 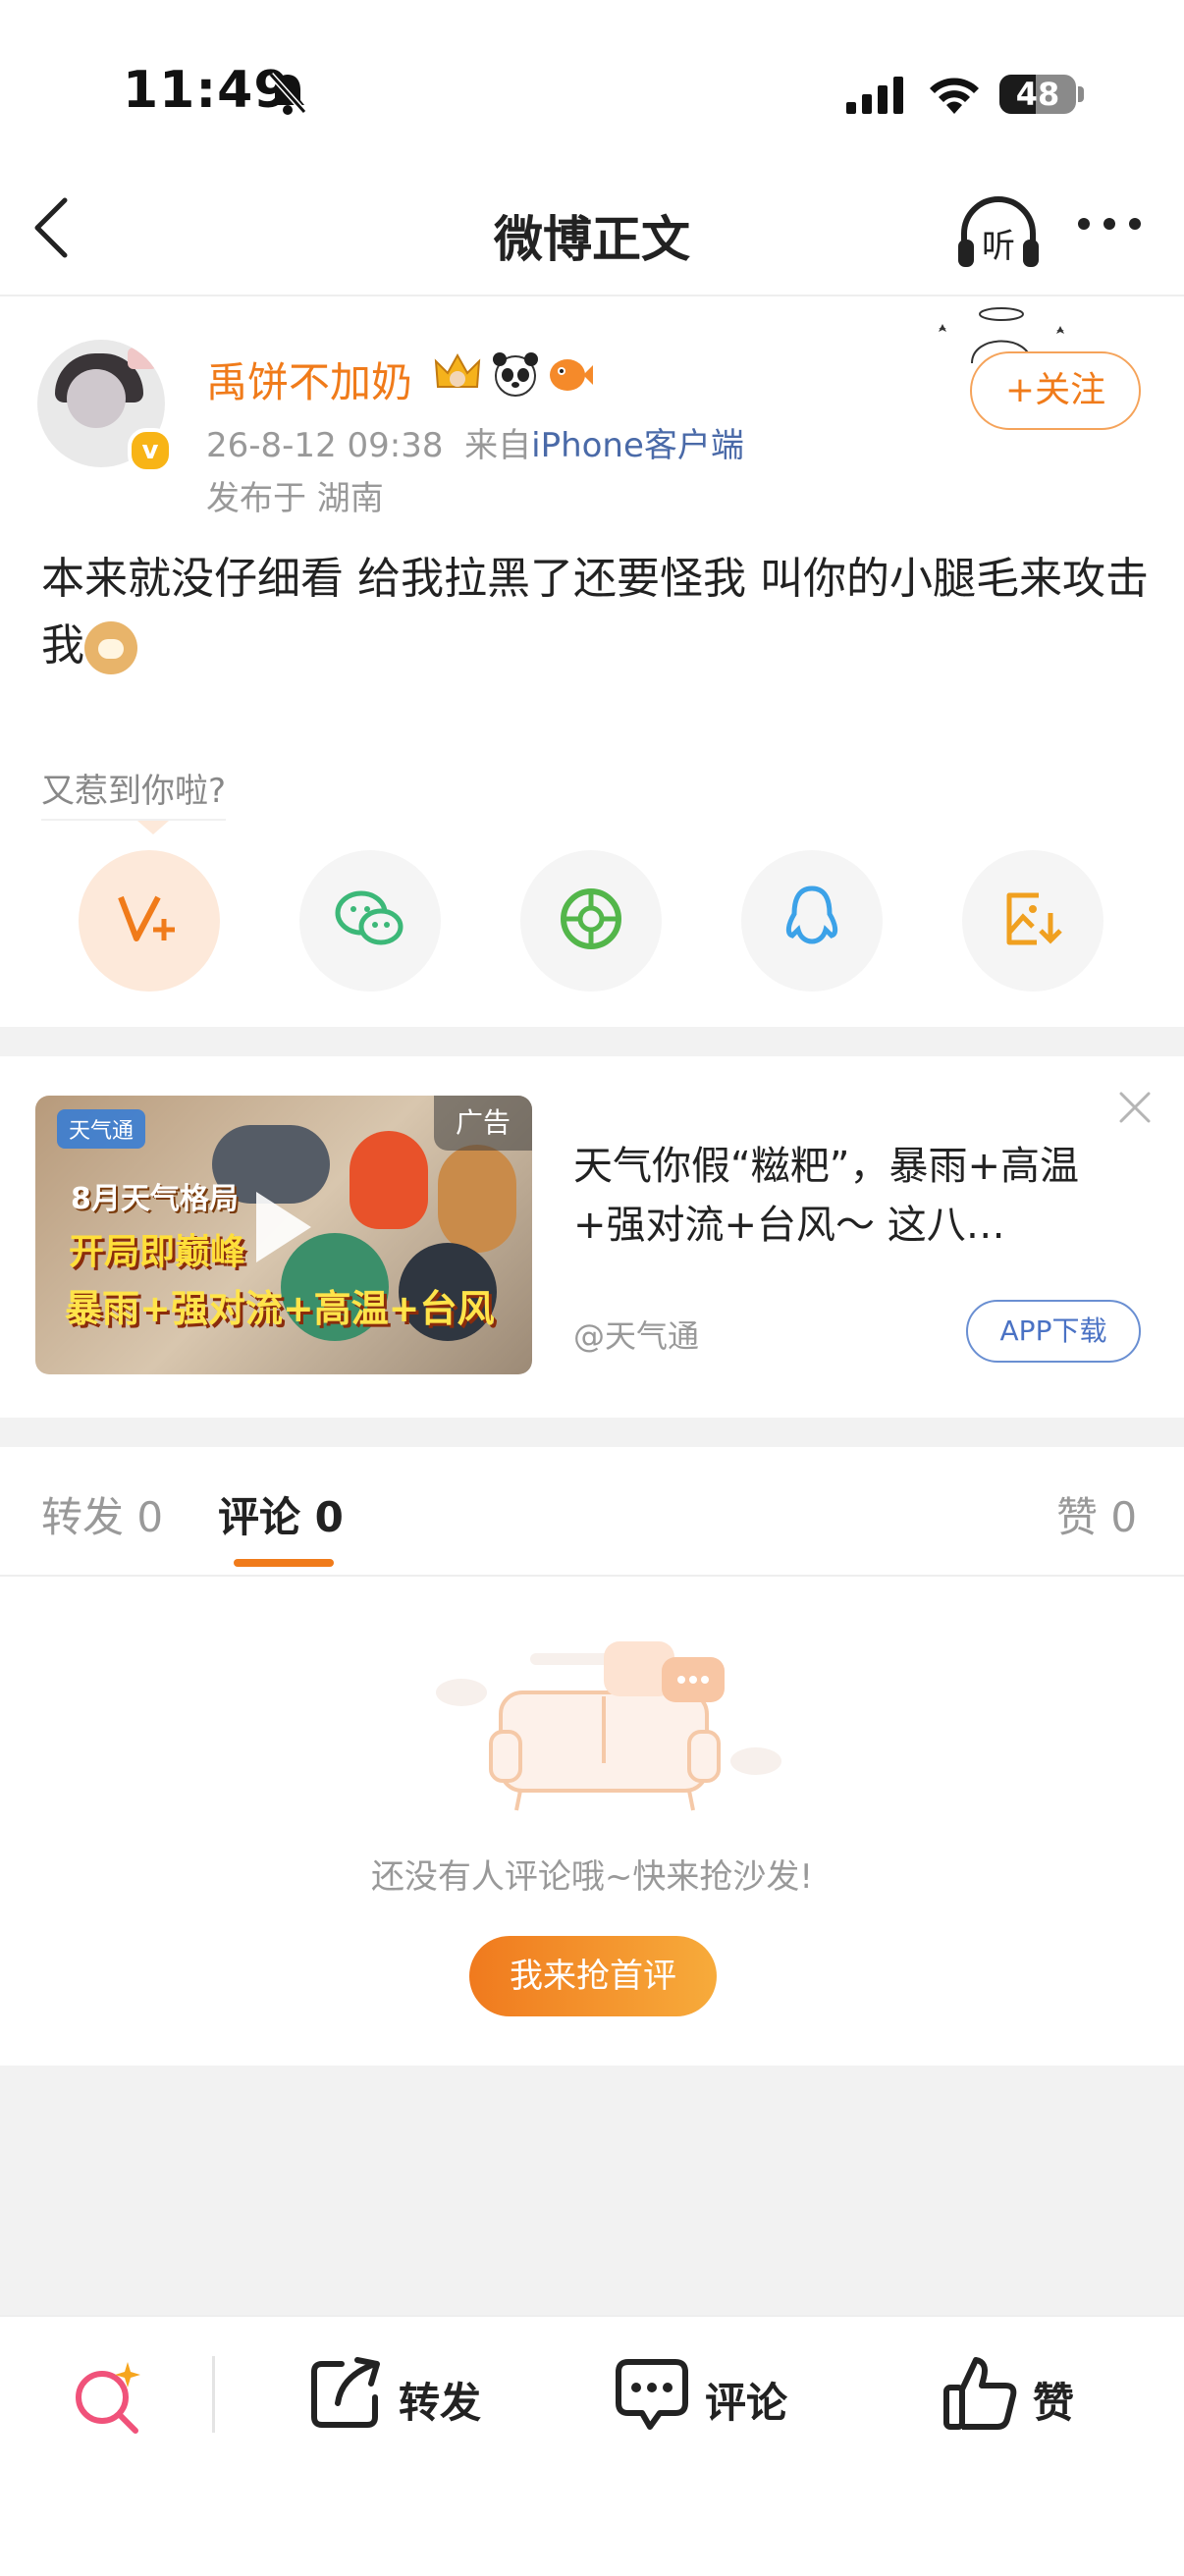 I want to click on bottom-divider, so click(x=214, y=2394).